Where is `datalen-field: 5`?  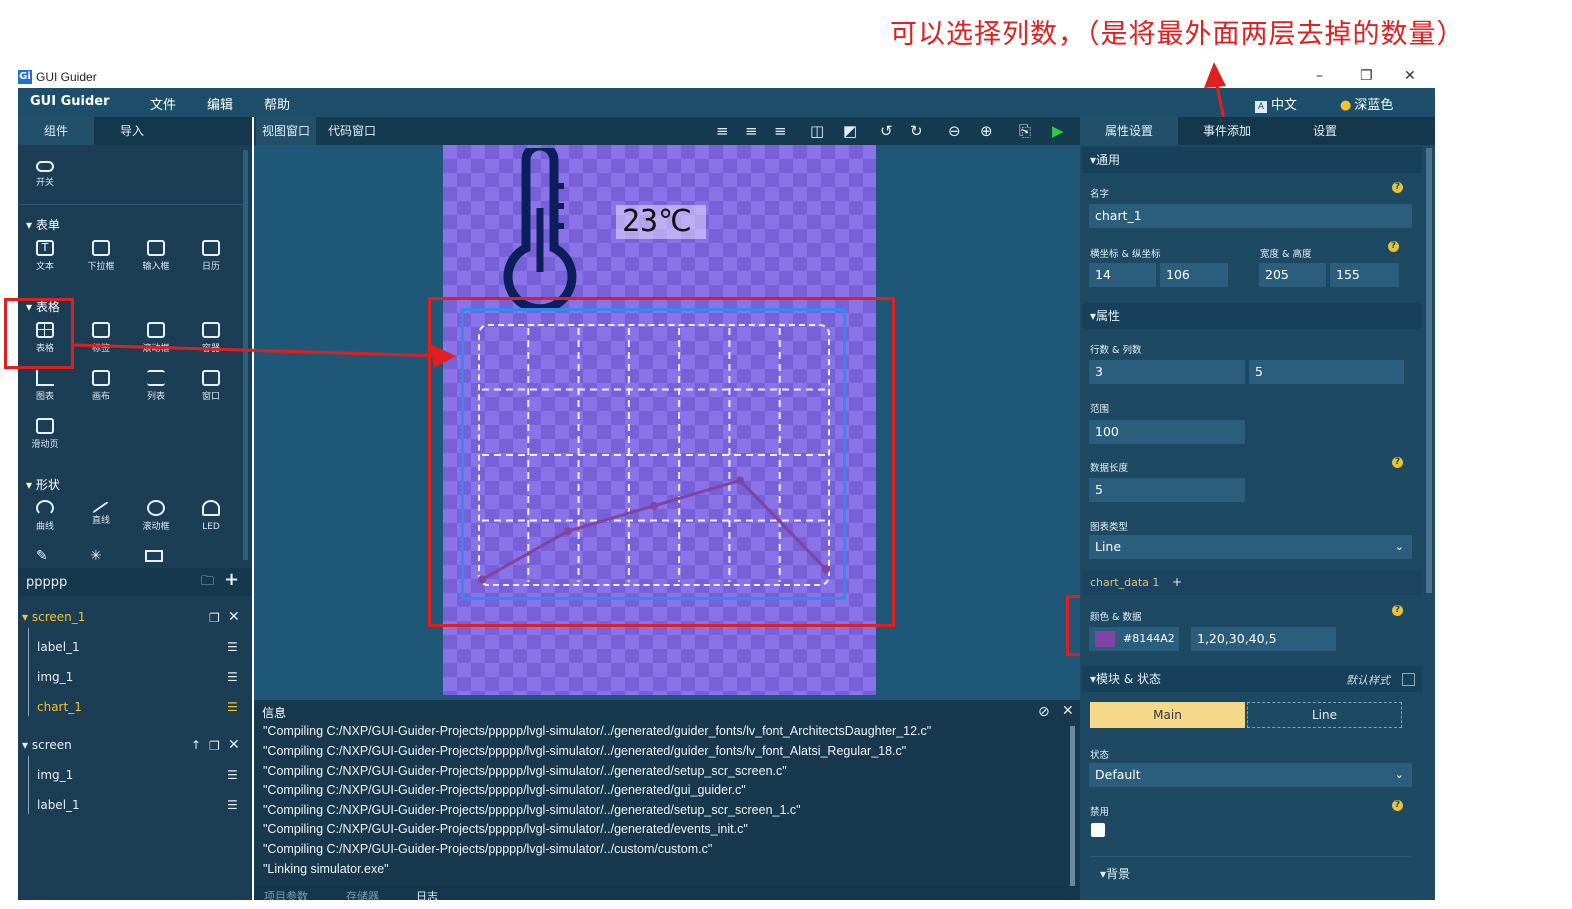
datalen-field: 5 is located at coordinates (1167, 490).